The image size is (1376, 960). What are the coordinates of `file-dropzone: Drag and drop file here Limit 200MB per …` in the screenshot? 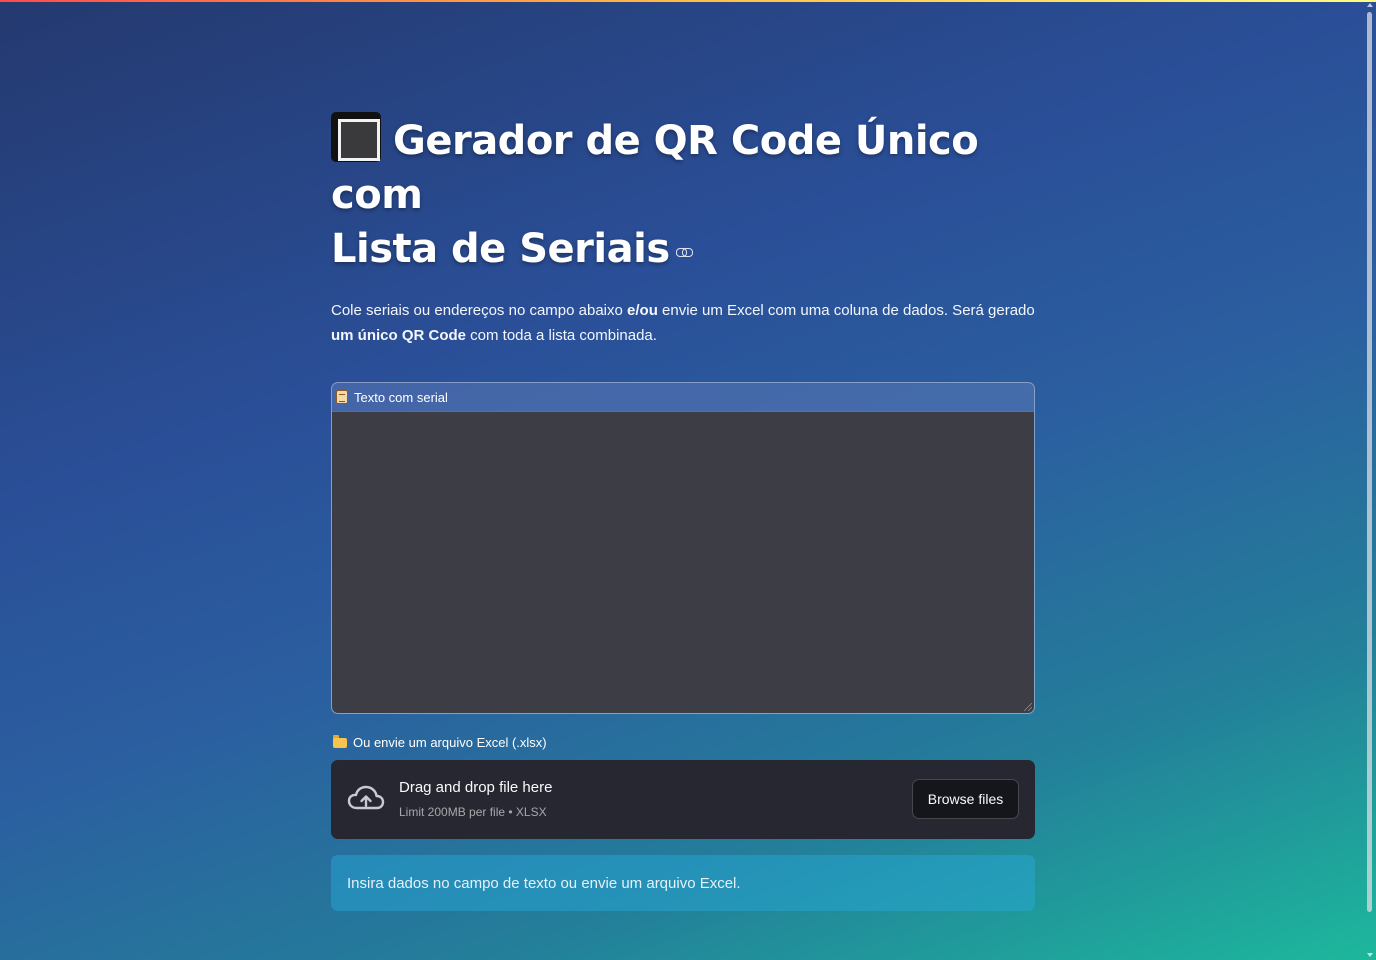 It's located at (683, 799).